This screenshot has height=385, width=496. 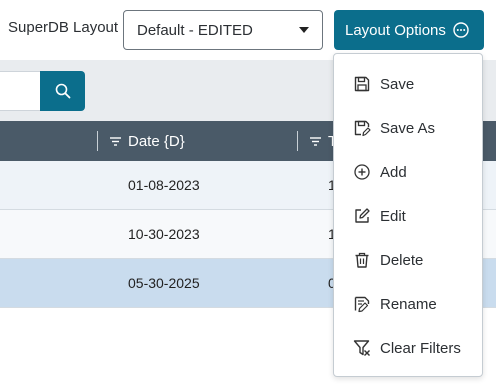 I want to click on date-cell: 05-30-2025, so click(x=164, y=283).